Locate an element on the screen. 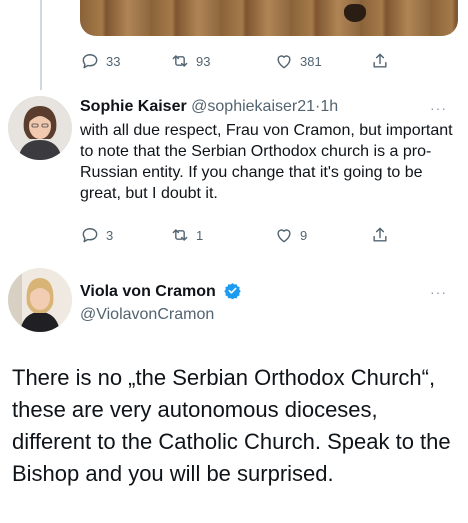  reply-author-name: Sophie Kaiser is located at coordinates (133, 106).